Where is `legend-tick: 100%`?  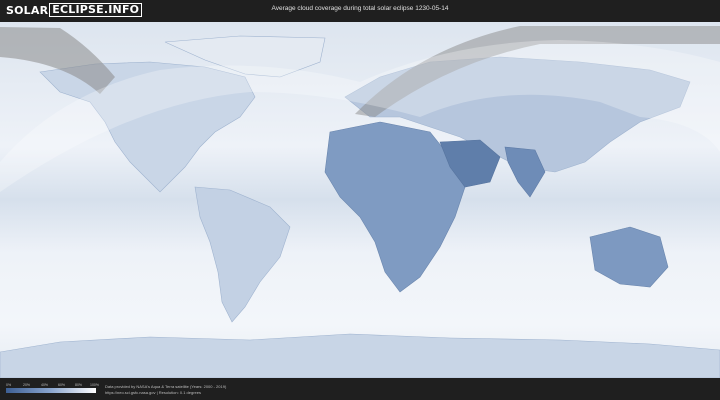 legend-tick: 100% is located at coordinates (94, 385).